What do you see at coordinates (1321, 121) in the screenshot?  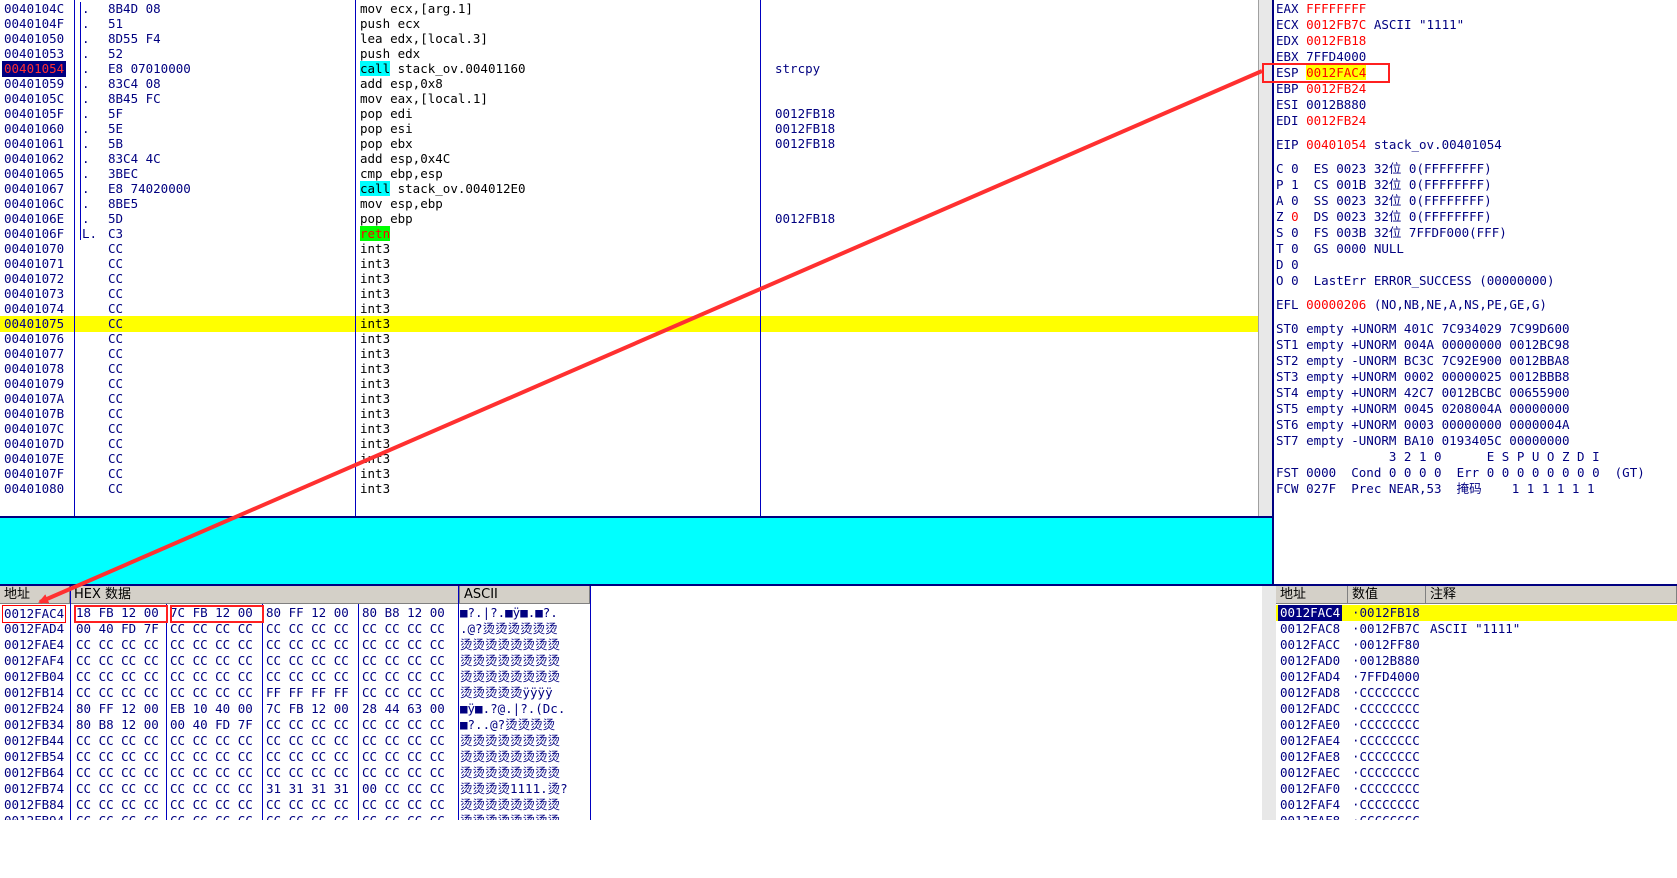 I see `register-edi: EDI 0012FB24` at bounding box center [1321, 121].